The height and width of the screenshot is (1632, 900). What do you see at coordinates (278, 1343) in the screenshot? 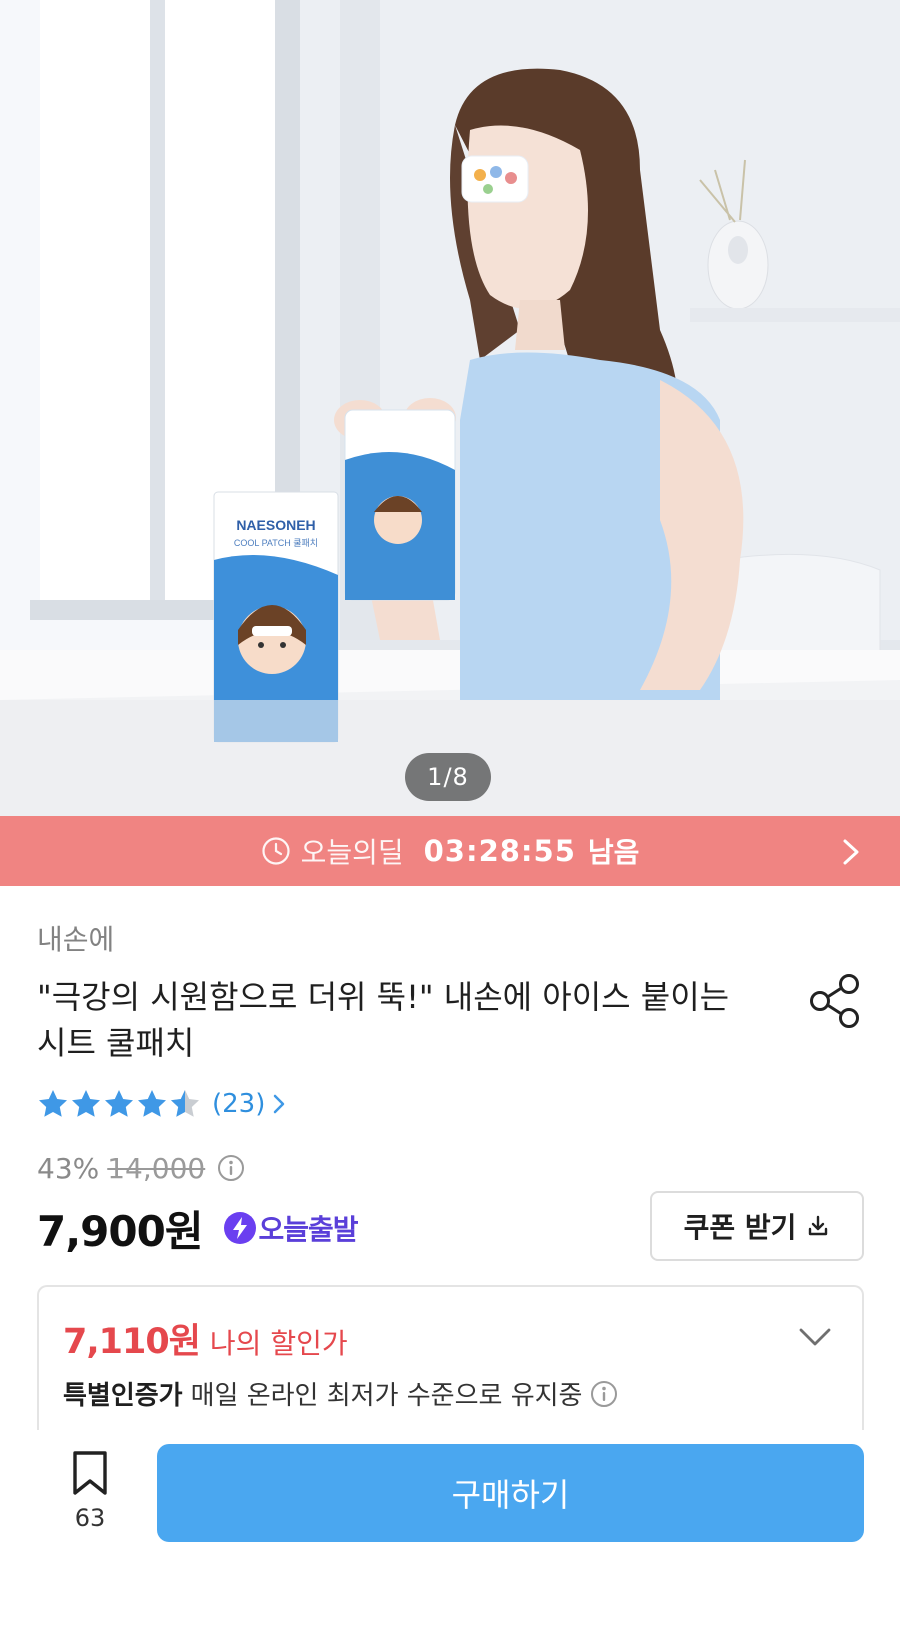
I see `my-discount-label: 나의 할인가` at bounding box center [278, 1343].